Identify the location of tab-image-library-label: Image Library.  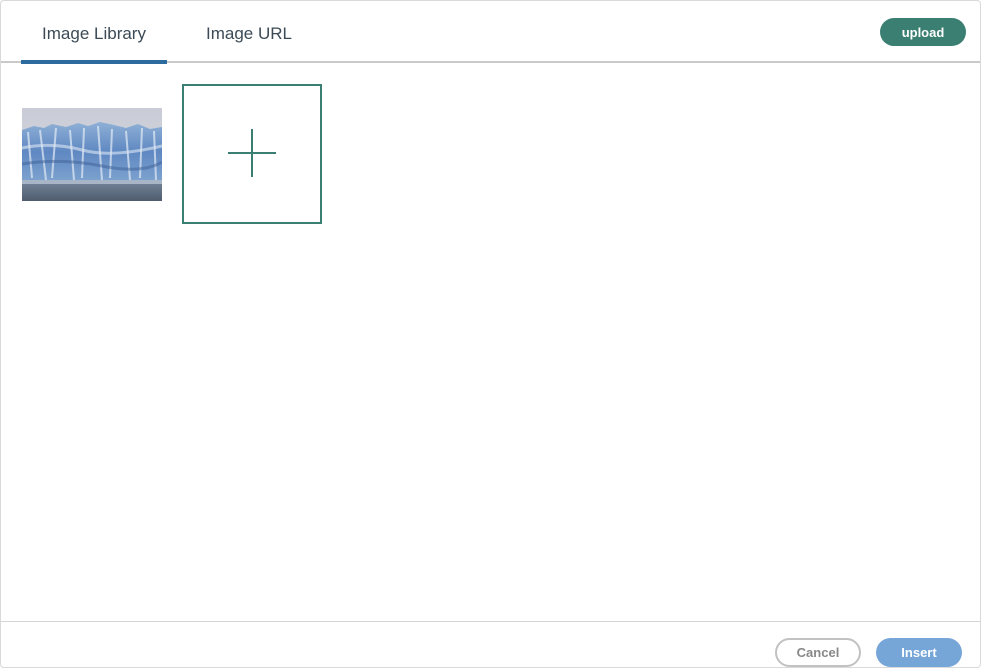
(94, 33).